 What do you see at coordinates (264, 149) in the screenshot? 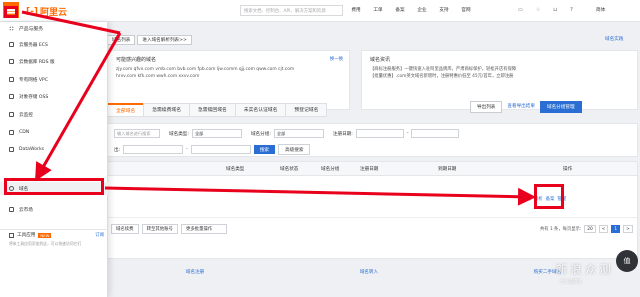
I see `search-button: 搜索` at bounding box center [264, 149].